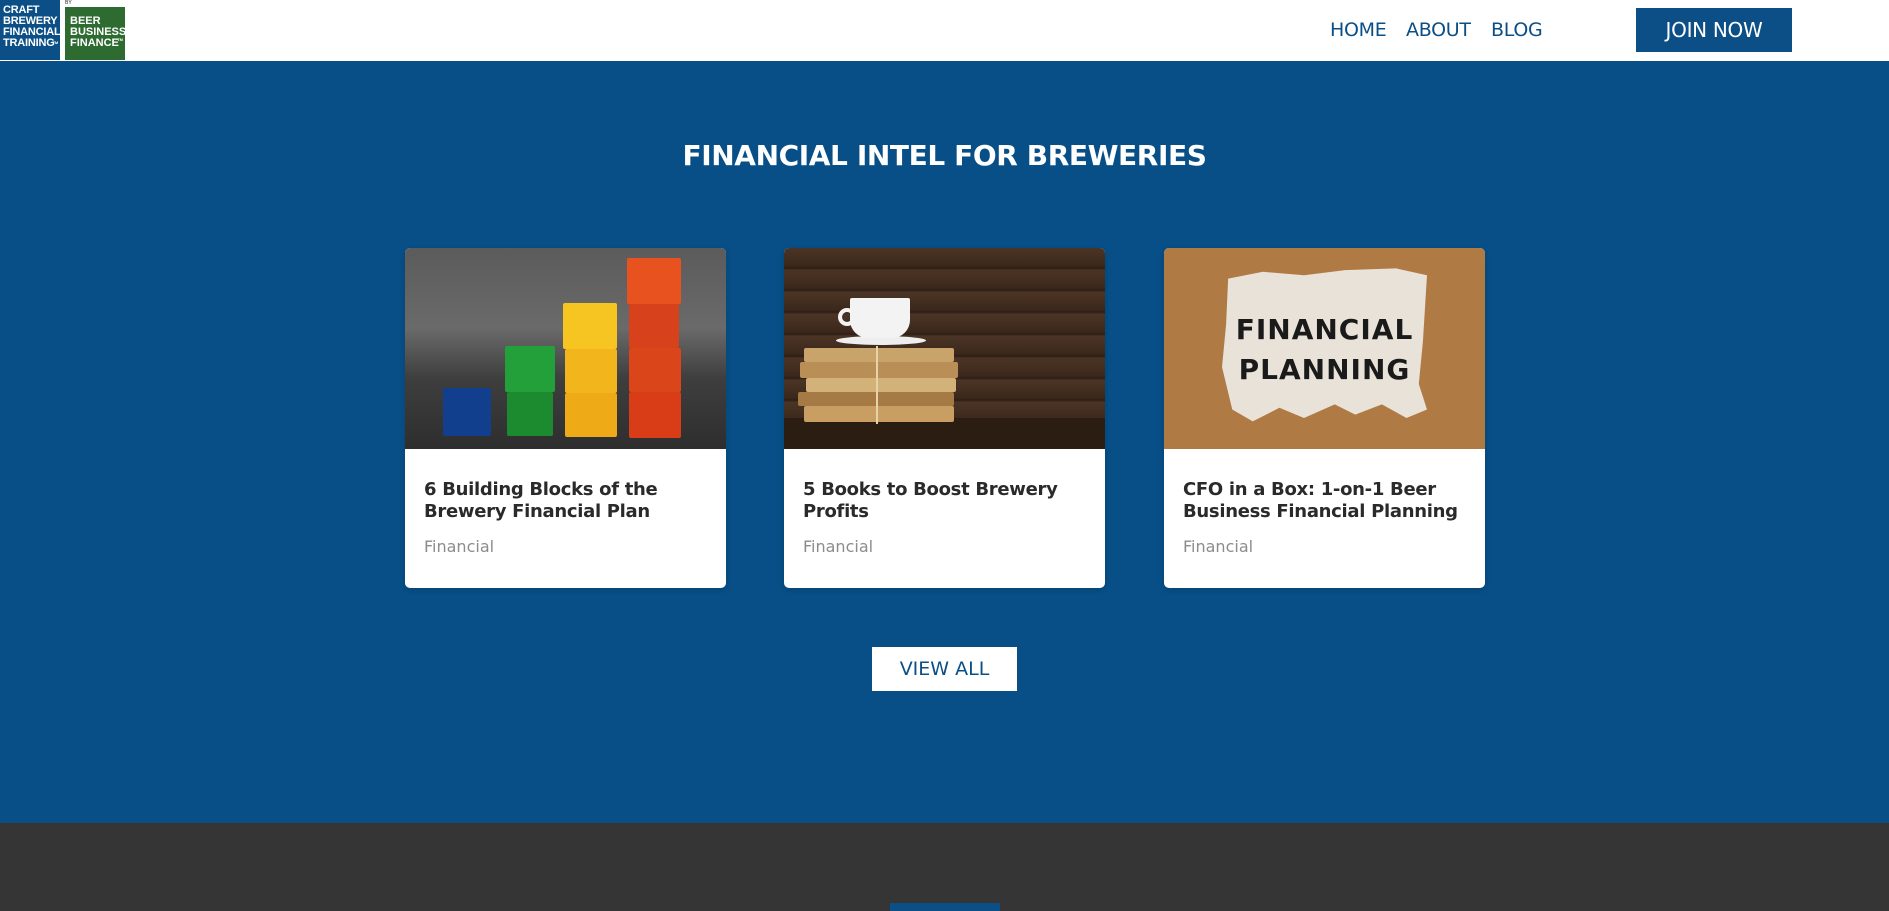  I want to click on section-title: FINANCIAL INTEL FOR BREWERIES, so click(944, 155).